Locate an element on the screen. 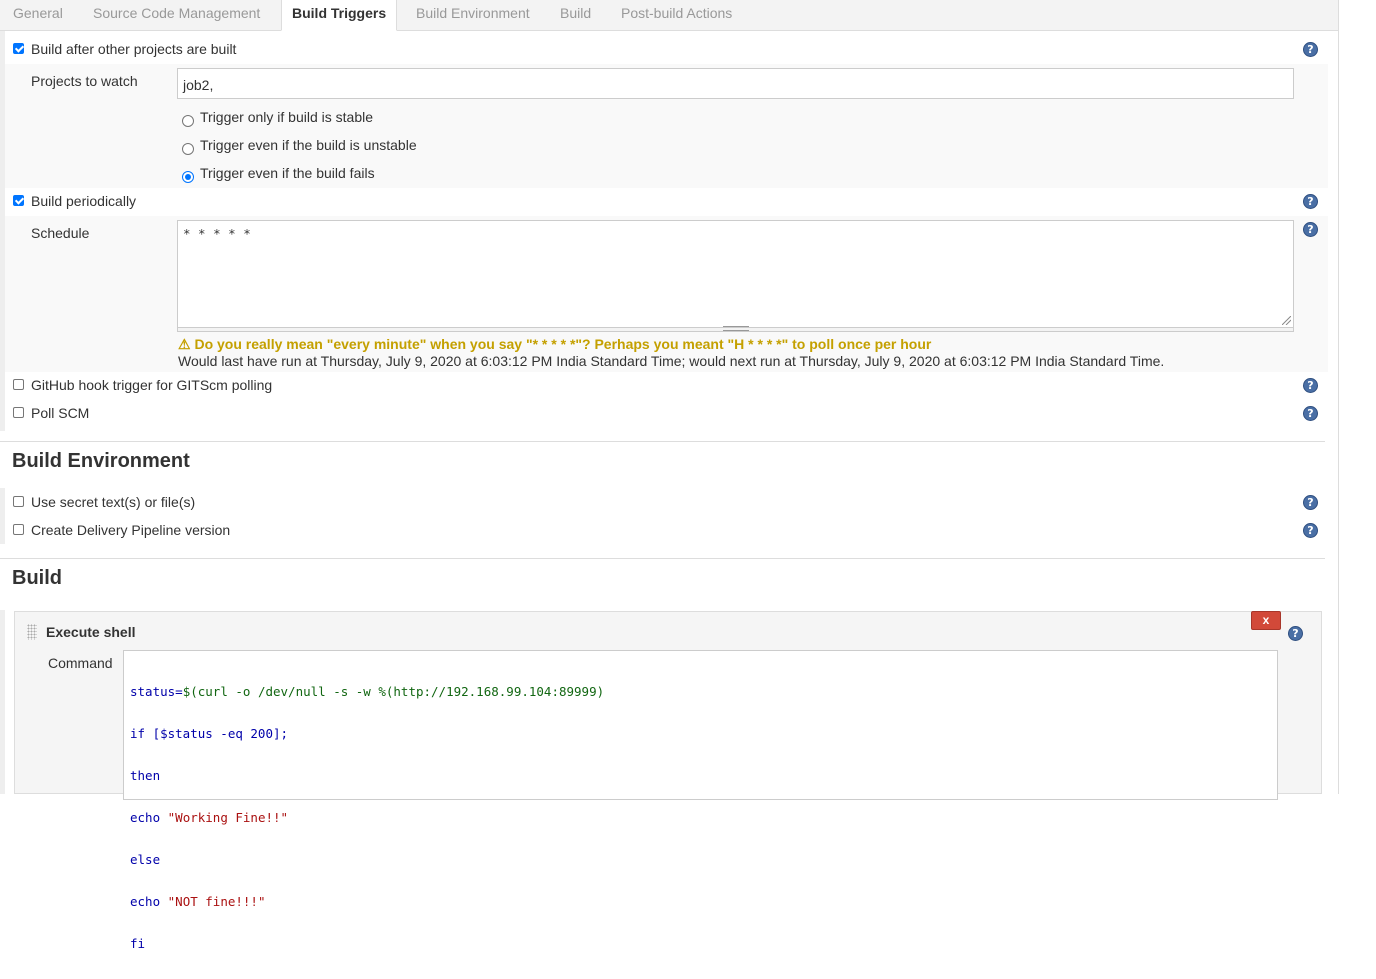 Image resolution: width=1376 pixels, height=979 pixels. tab-general: General is located at coordinates (38, 15).